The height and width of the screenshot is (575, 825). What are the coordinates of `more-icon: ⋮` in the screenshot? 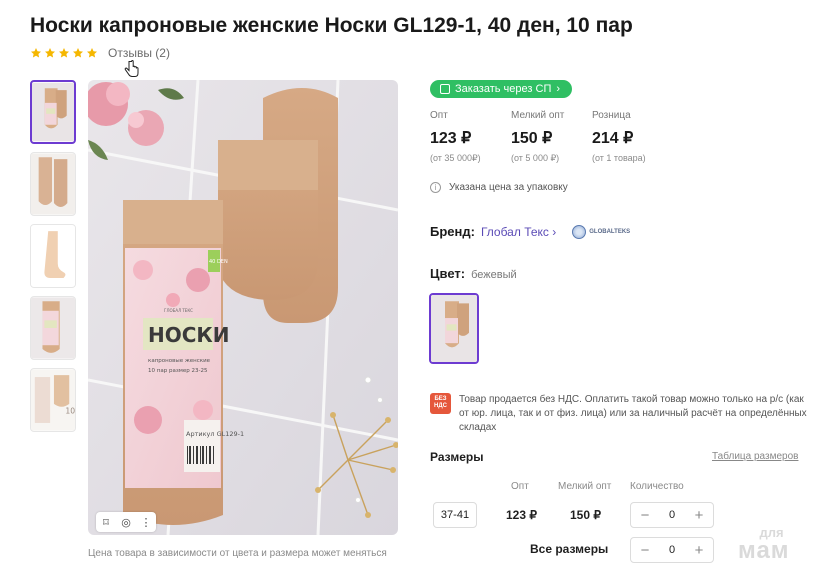 It's located at (146, 522).